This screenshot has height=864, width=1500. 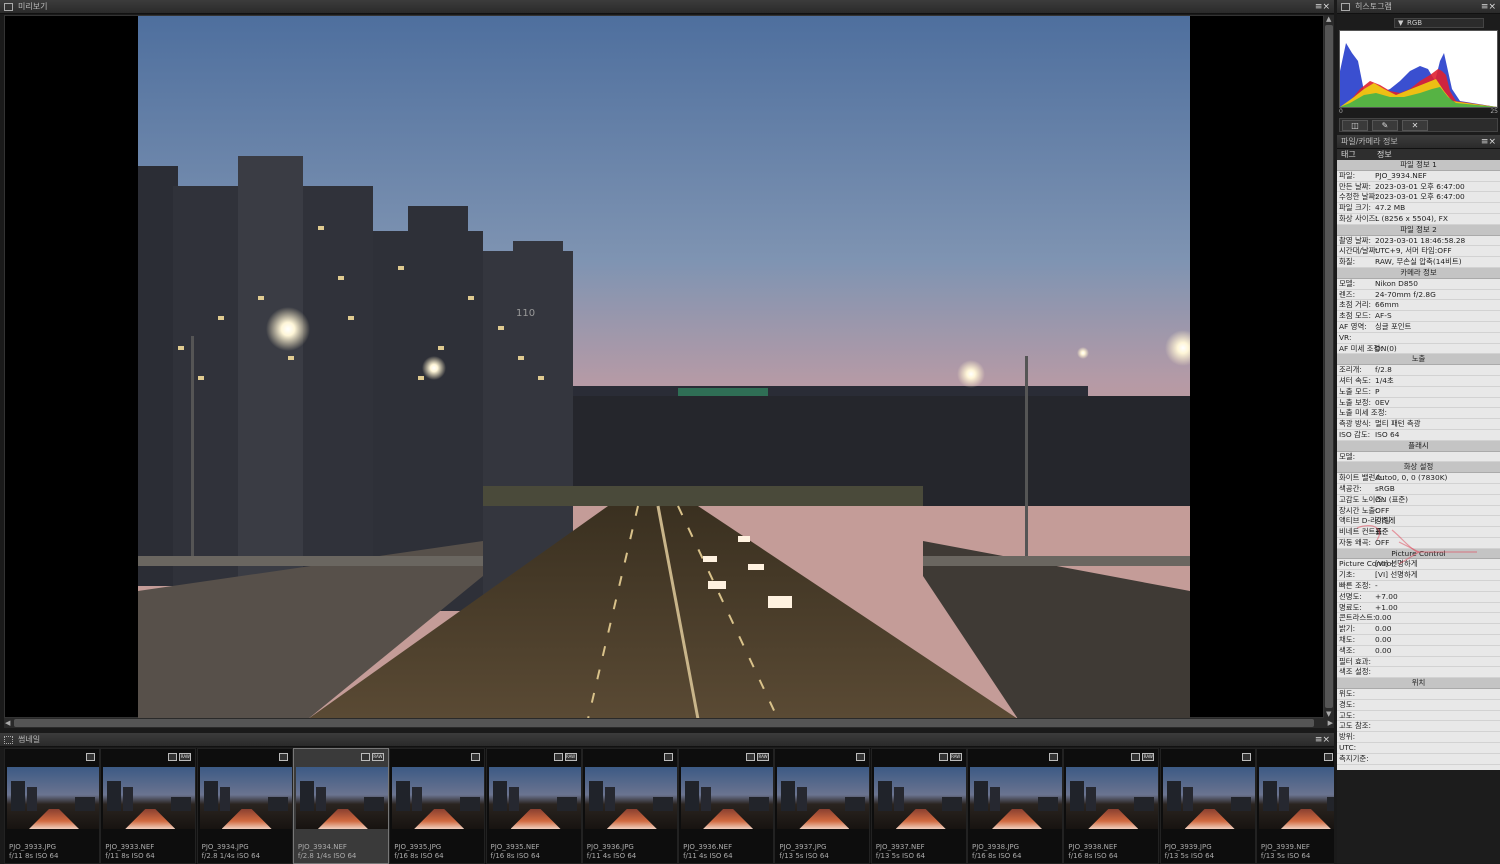 What do you see at coordinates (1418, 338) in the screenshot?
I see `info-row: VR:` at bounding box center [1418, 338].